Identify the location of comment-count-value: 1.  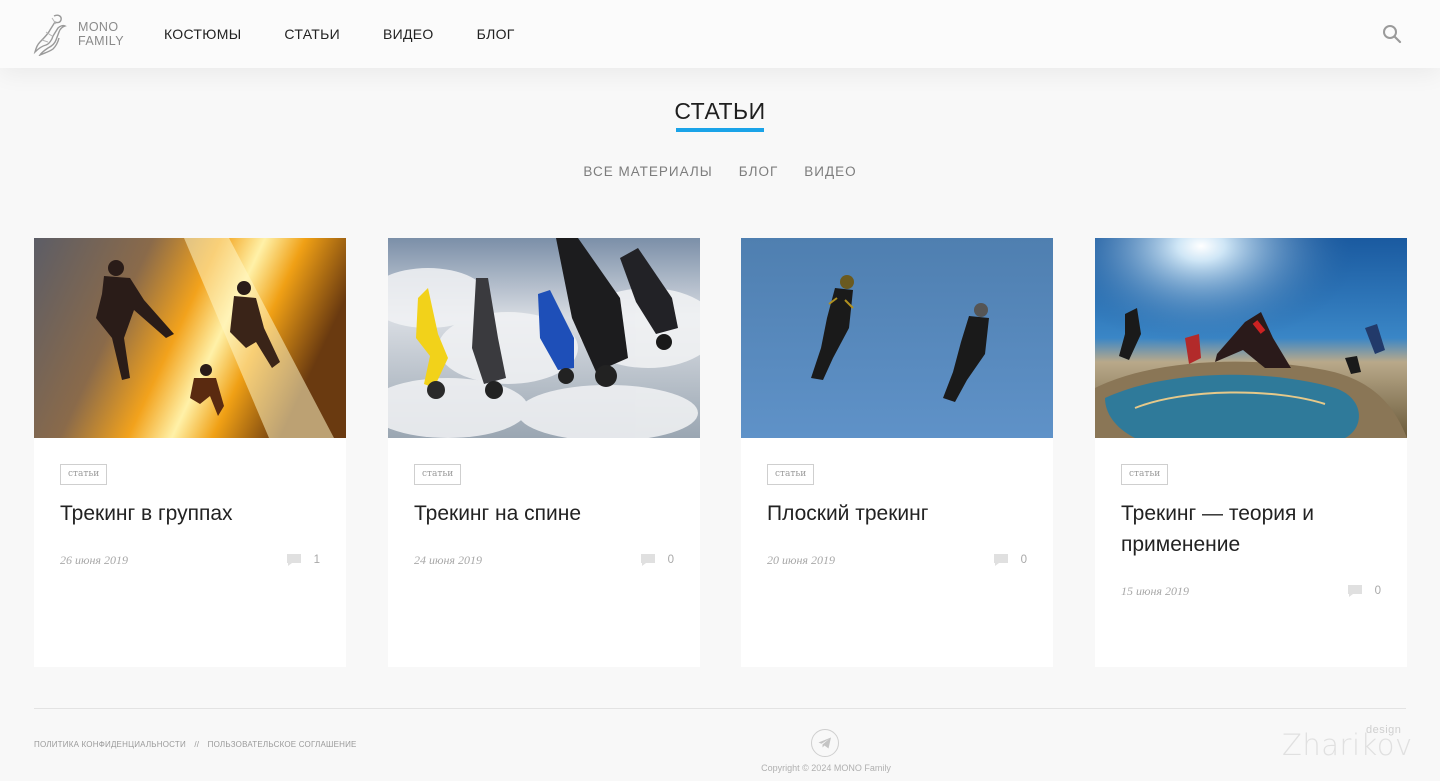
(316, 560).